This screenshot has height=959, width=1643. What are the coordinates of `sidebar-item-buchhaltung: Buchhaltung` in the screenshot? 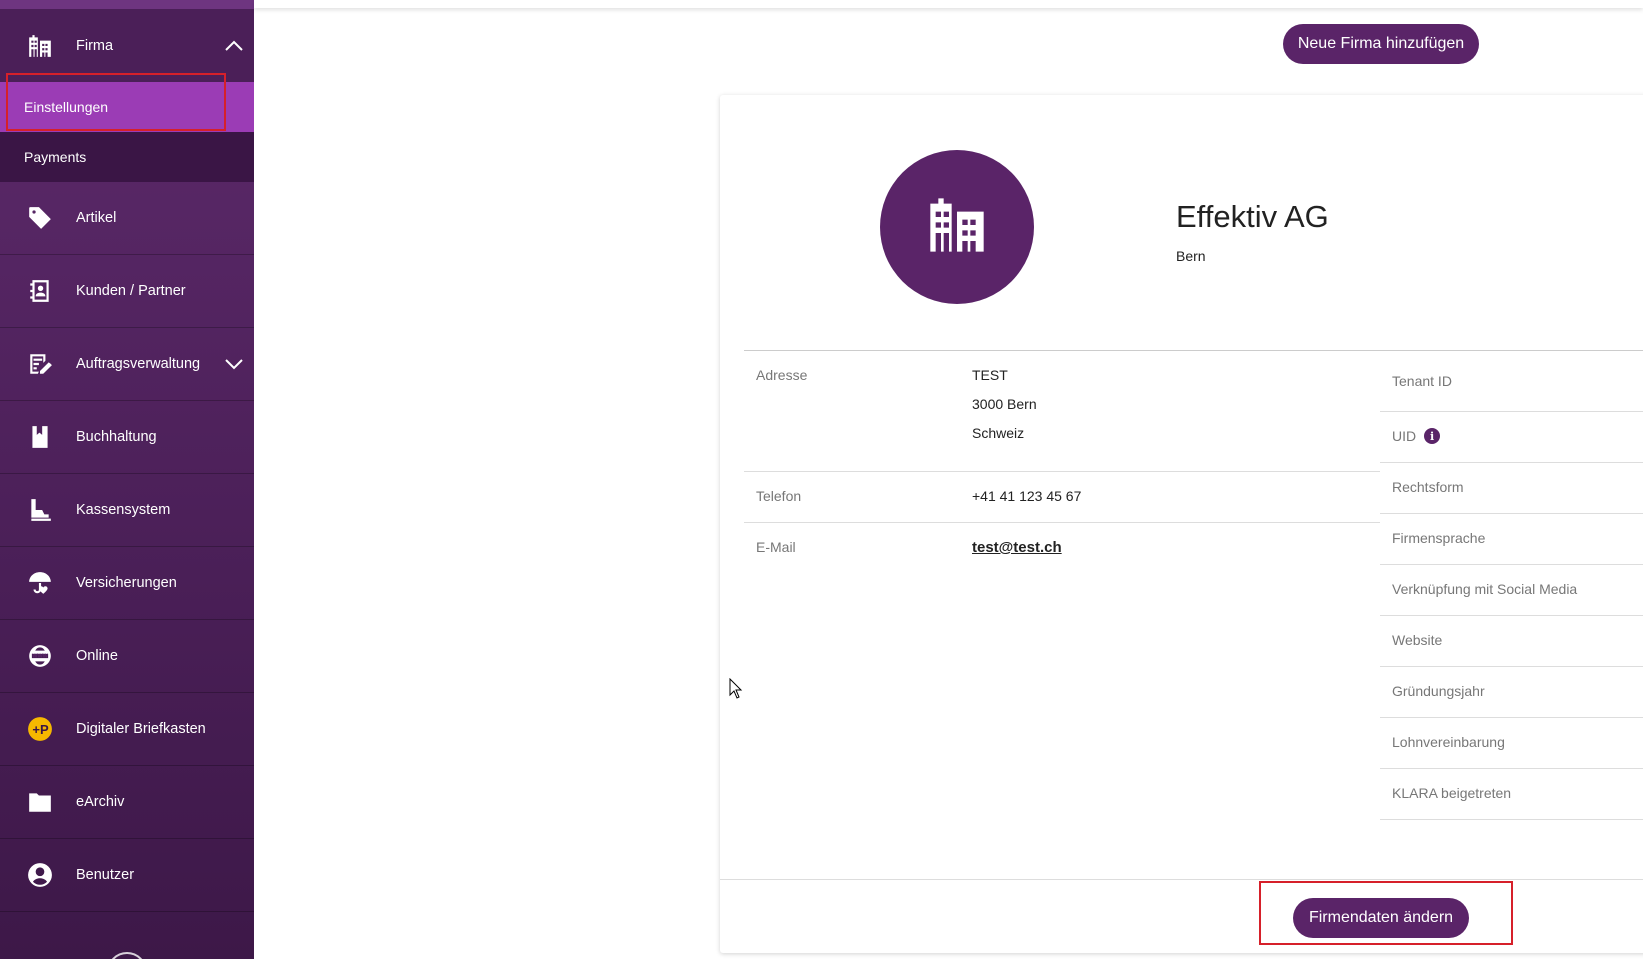 It's located at (127, 437).